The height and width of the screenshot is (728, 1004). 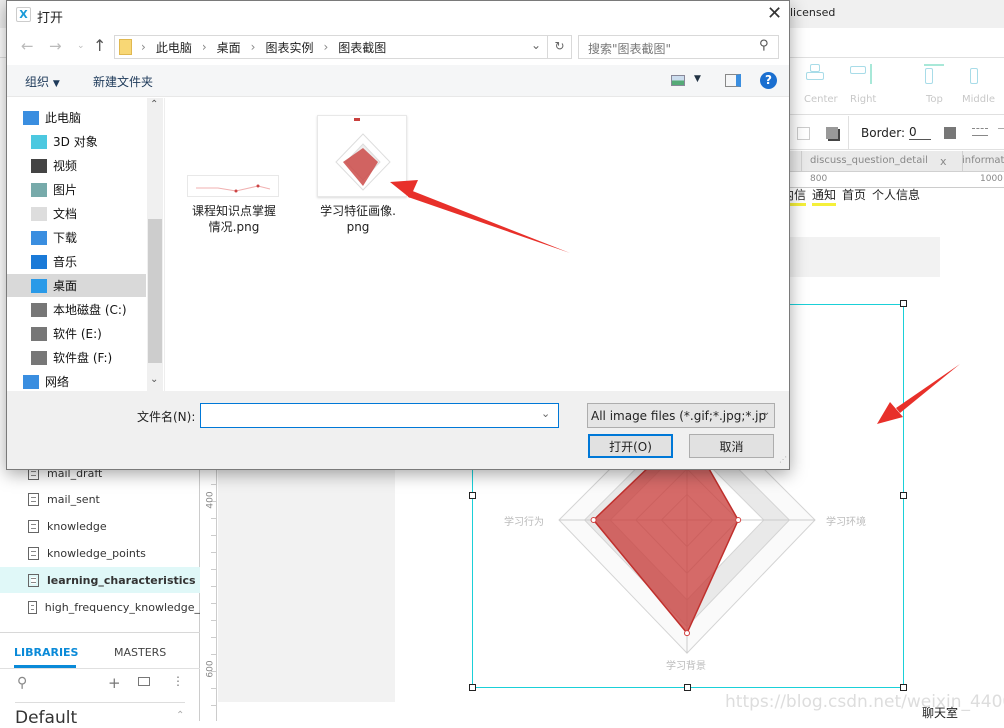 What do you see at coordinates (65, 214) in the screenshot?
I see `nav-item-label: 文档` at bounding box center [65, 214].